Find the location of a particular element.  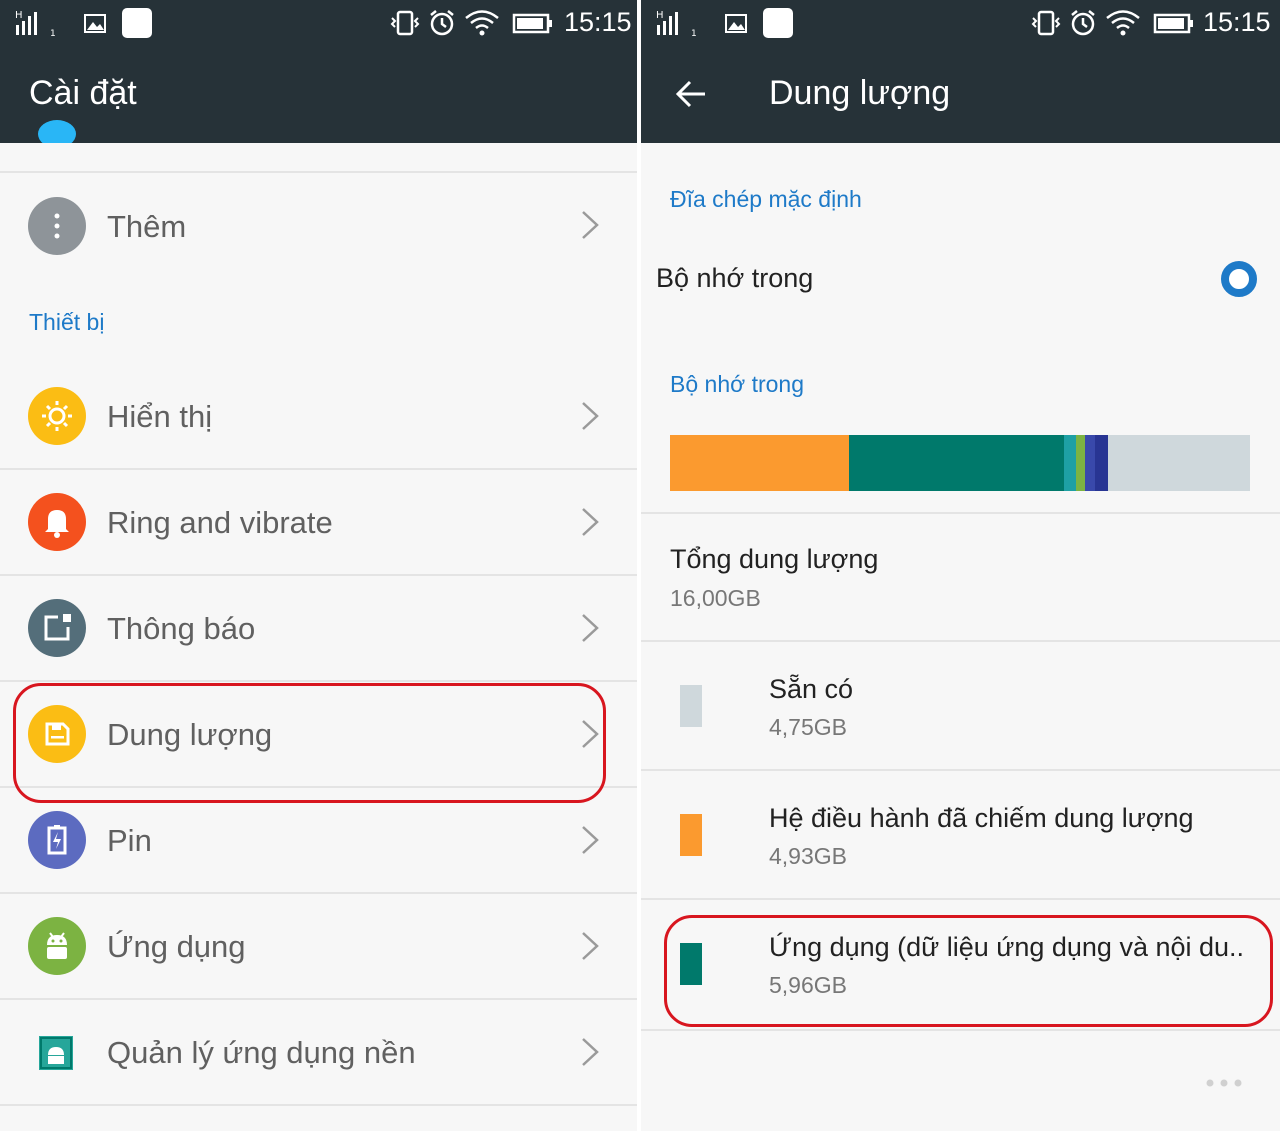

storage-icon is located at coordinates (57, 734).